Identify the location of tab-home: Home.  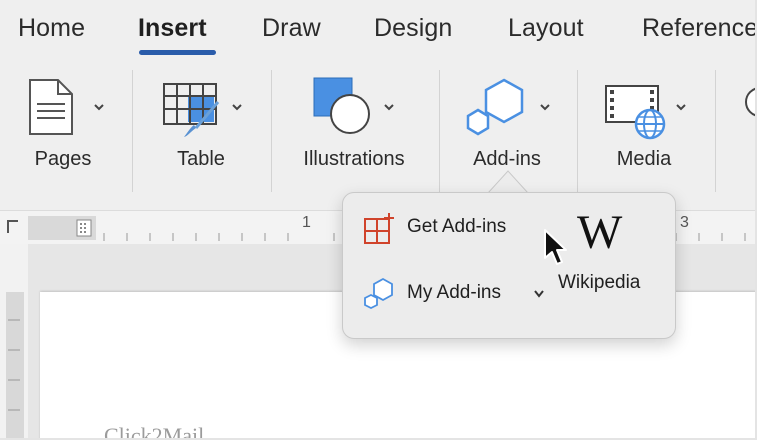
(51, 28).